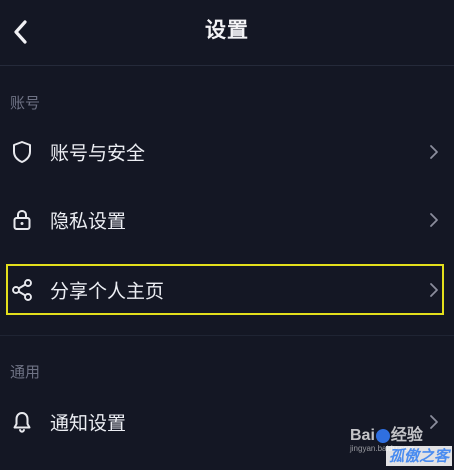 Image resolution: width=454 pixels, height=470 pixels. I want to click on bell-icon, so click(22, 422).